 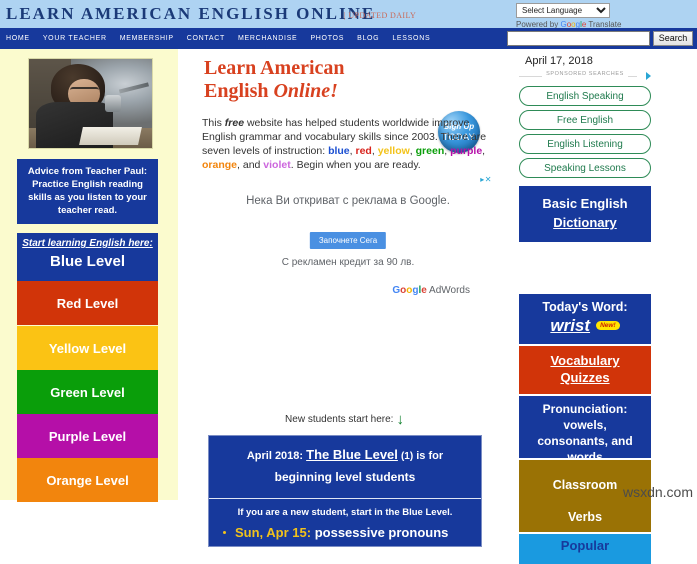 What do you see at coordinates (430, 151) in the screenshot?
I see `level-word-green: green` at bounding box center [430, 151].